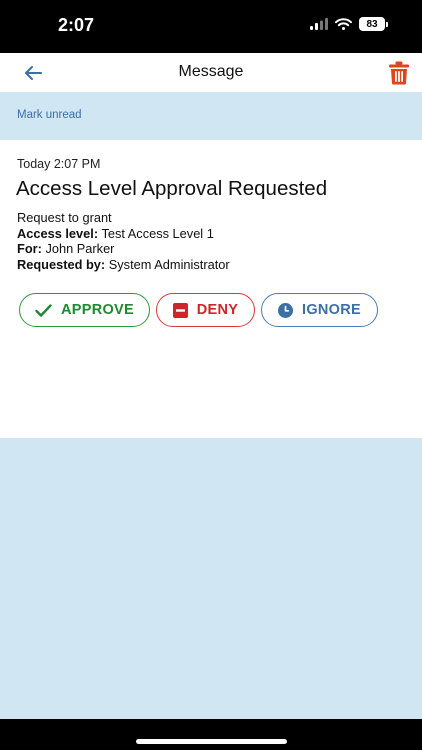 The width and height of the screenshot is (422, 750). Describe the element at coordinates (180, 310) in the screenshot. I see `minus-box-icon` at that location.